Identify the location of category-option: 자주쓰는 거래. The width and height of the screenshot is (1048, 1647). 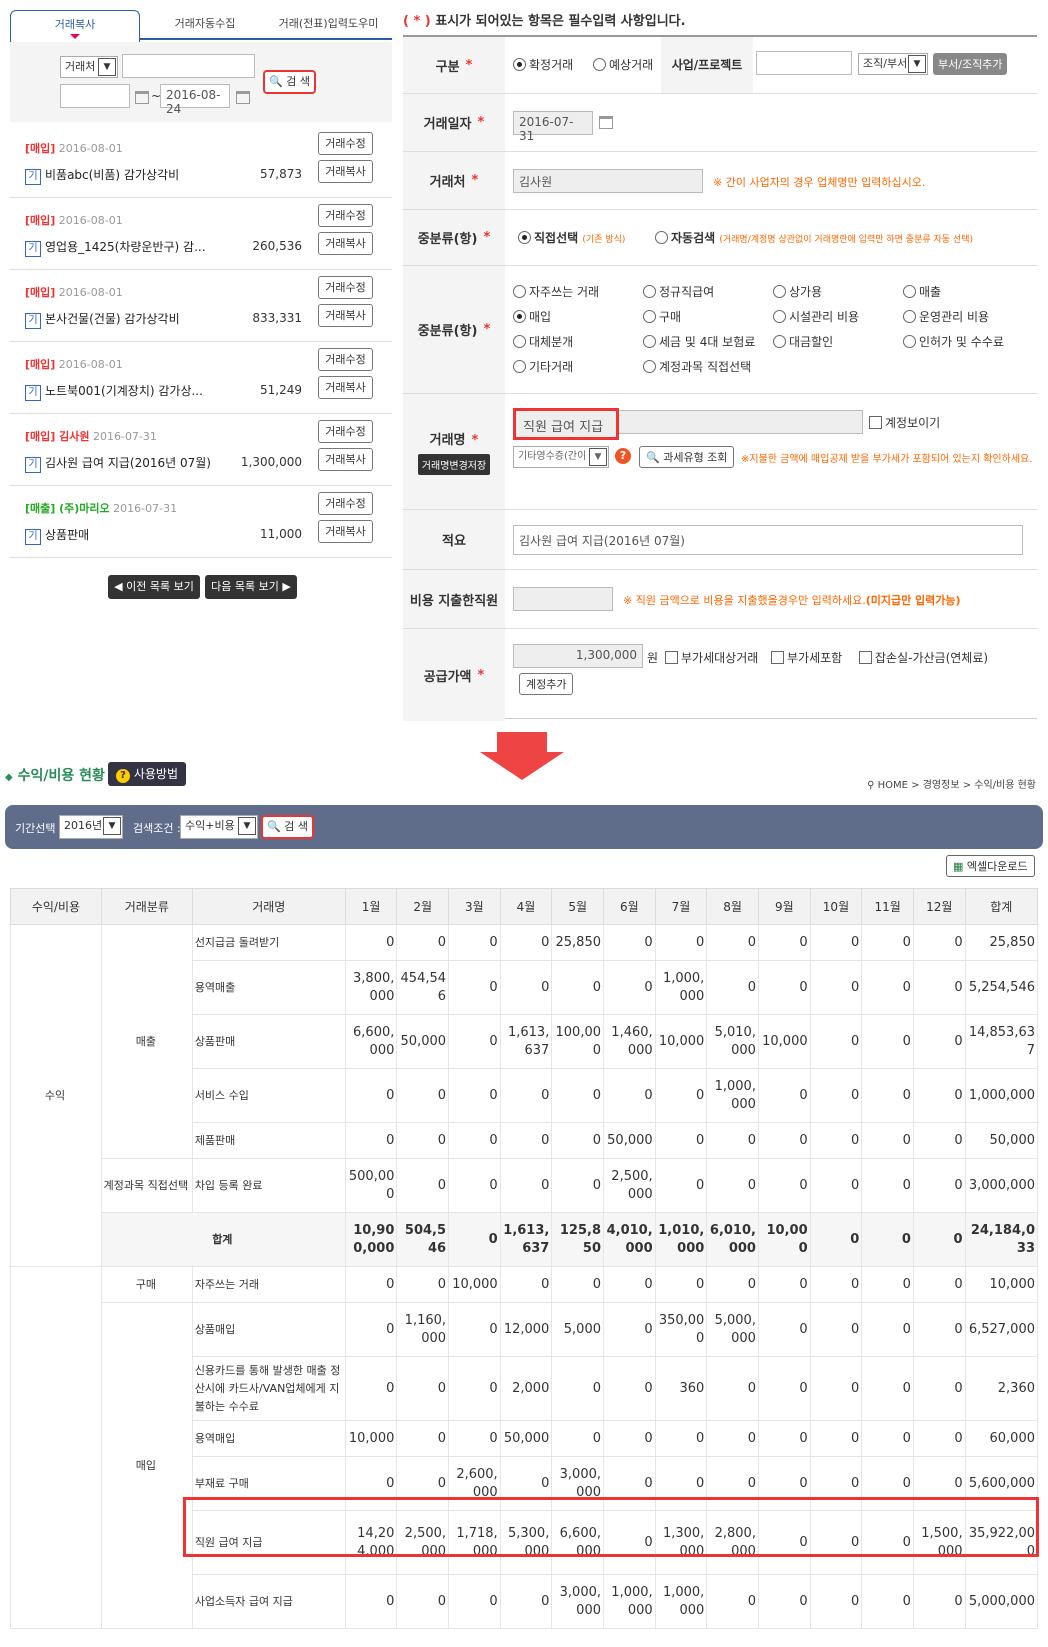
(556, 291).